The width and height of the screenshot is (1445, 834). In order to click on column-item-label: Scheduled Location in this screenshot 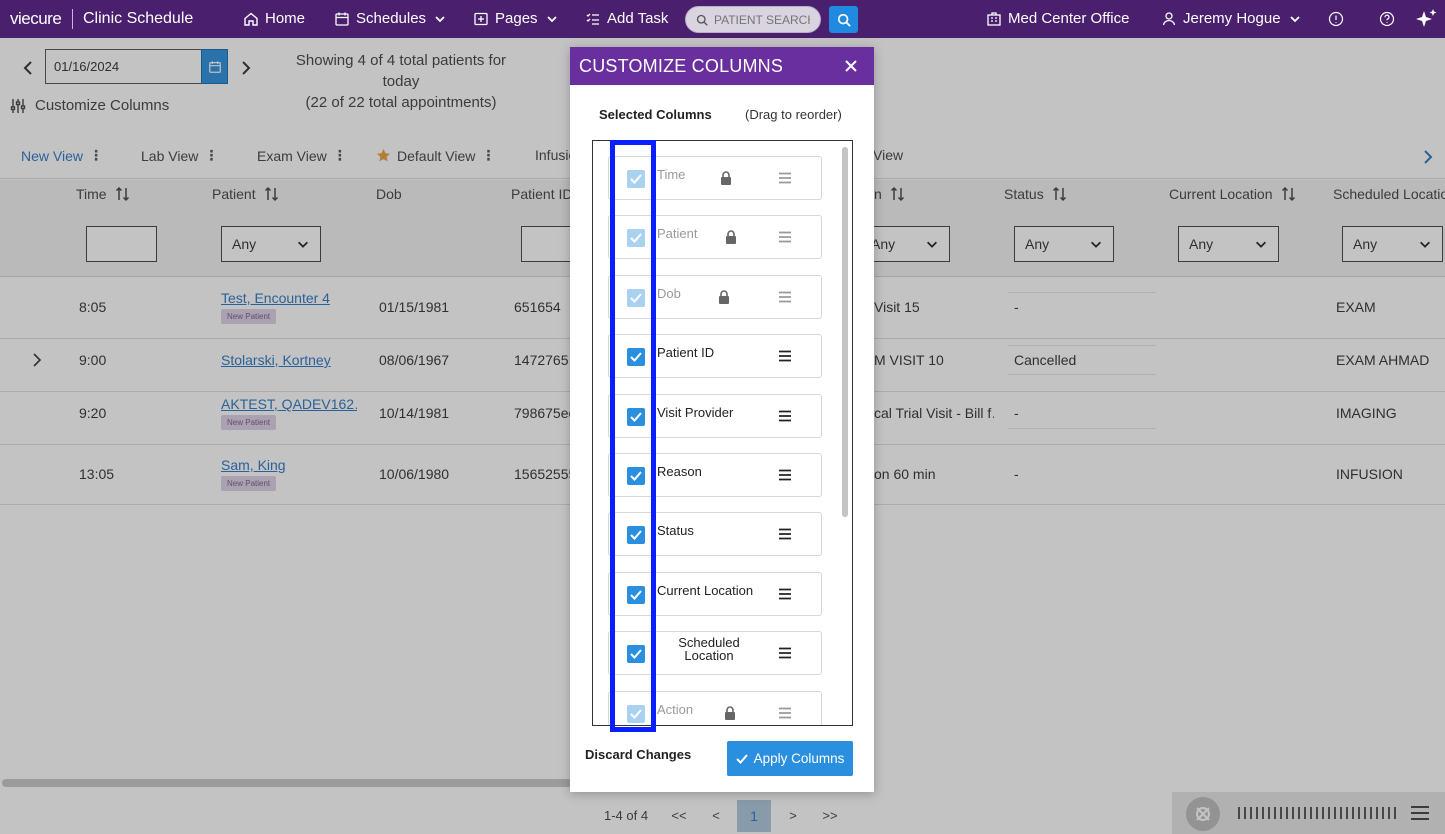, I will do `click(709, 649)`.